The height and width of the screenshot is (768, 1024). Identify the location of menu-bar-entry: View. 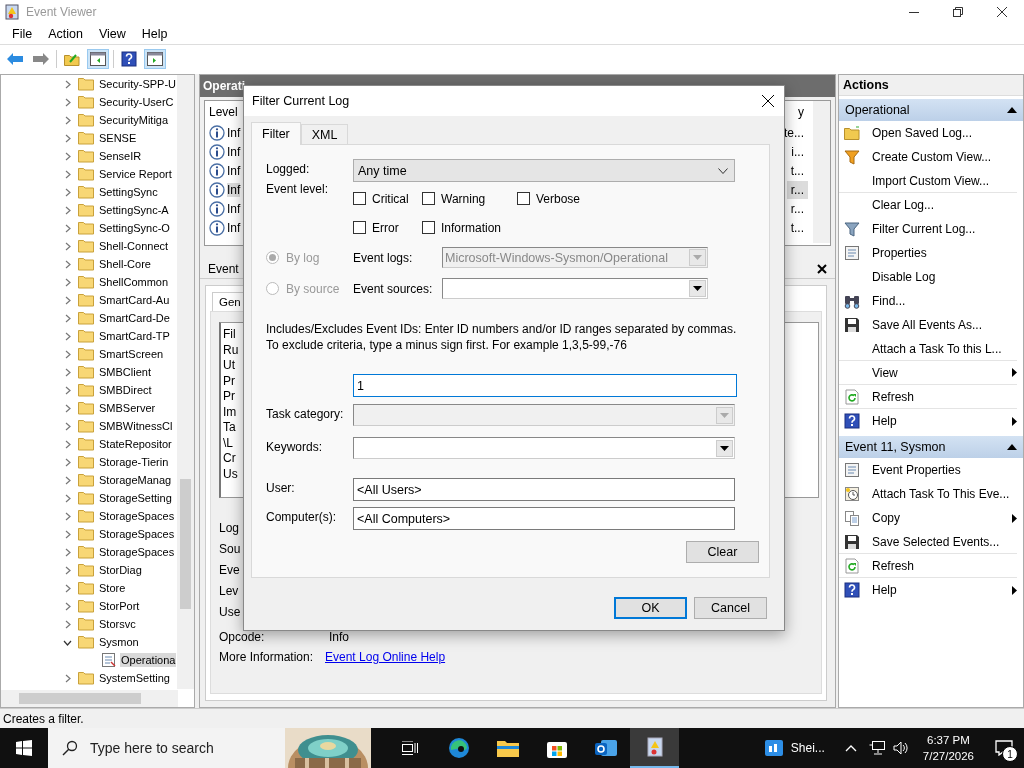
(112, 34).